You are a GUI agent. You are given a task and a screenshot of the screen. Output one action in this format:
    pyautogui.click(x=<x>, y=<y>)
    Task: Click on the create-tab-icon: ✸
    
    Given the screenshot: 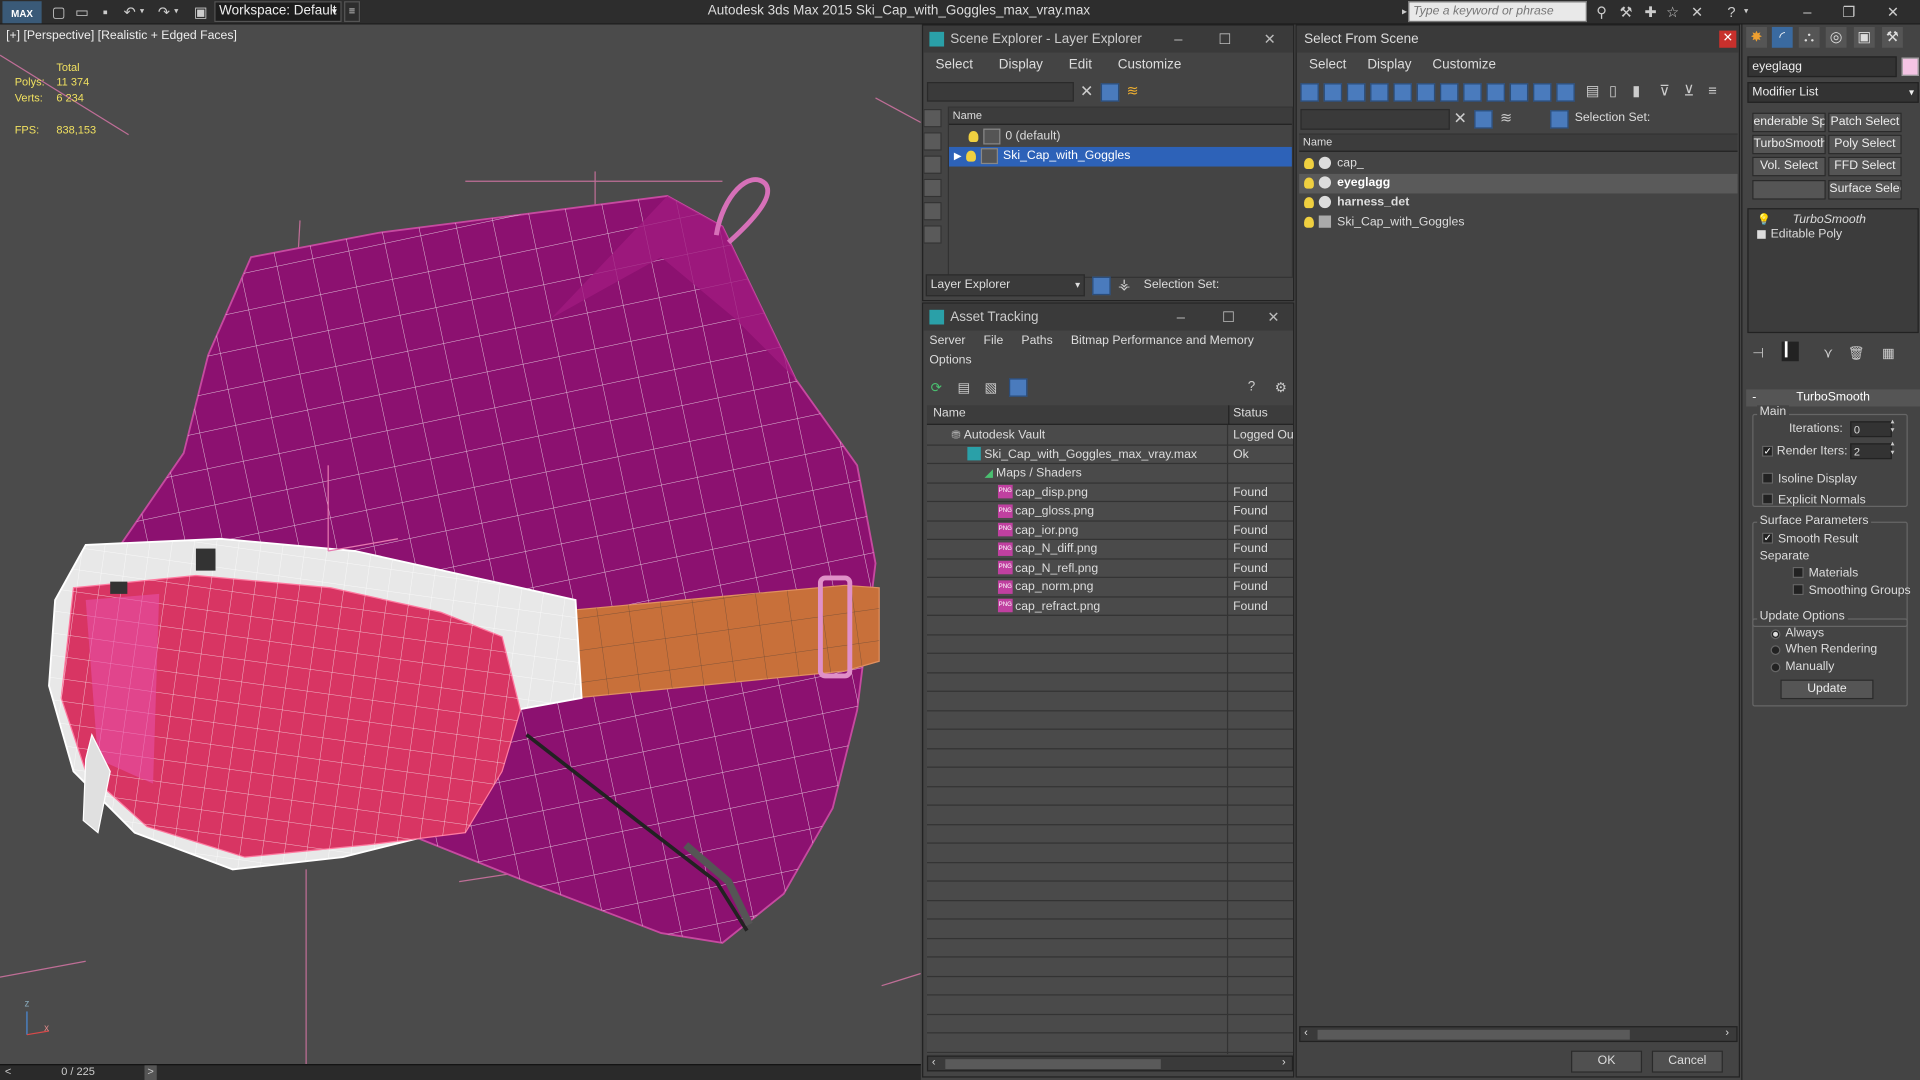 What is the action you would take?
    pyautogui.click(x=1756, y=37)
    